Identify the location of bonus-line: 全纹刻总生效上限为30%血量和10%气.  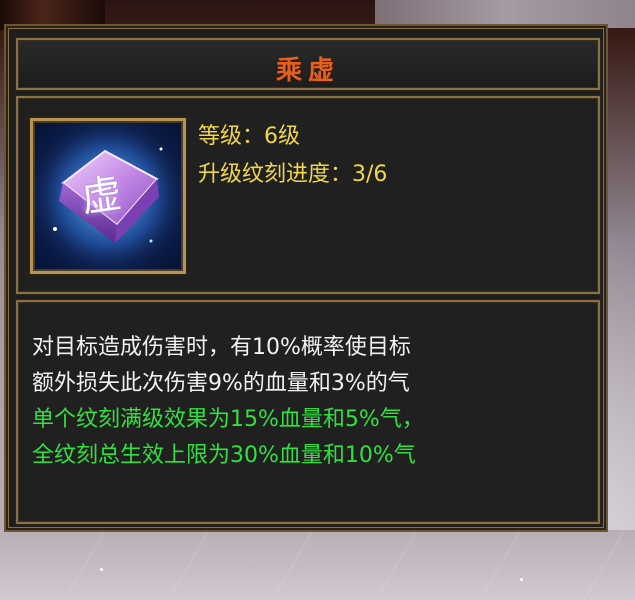
(224, 455).